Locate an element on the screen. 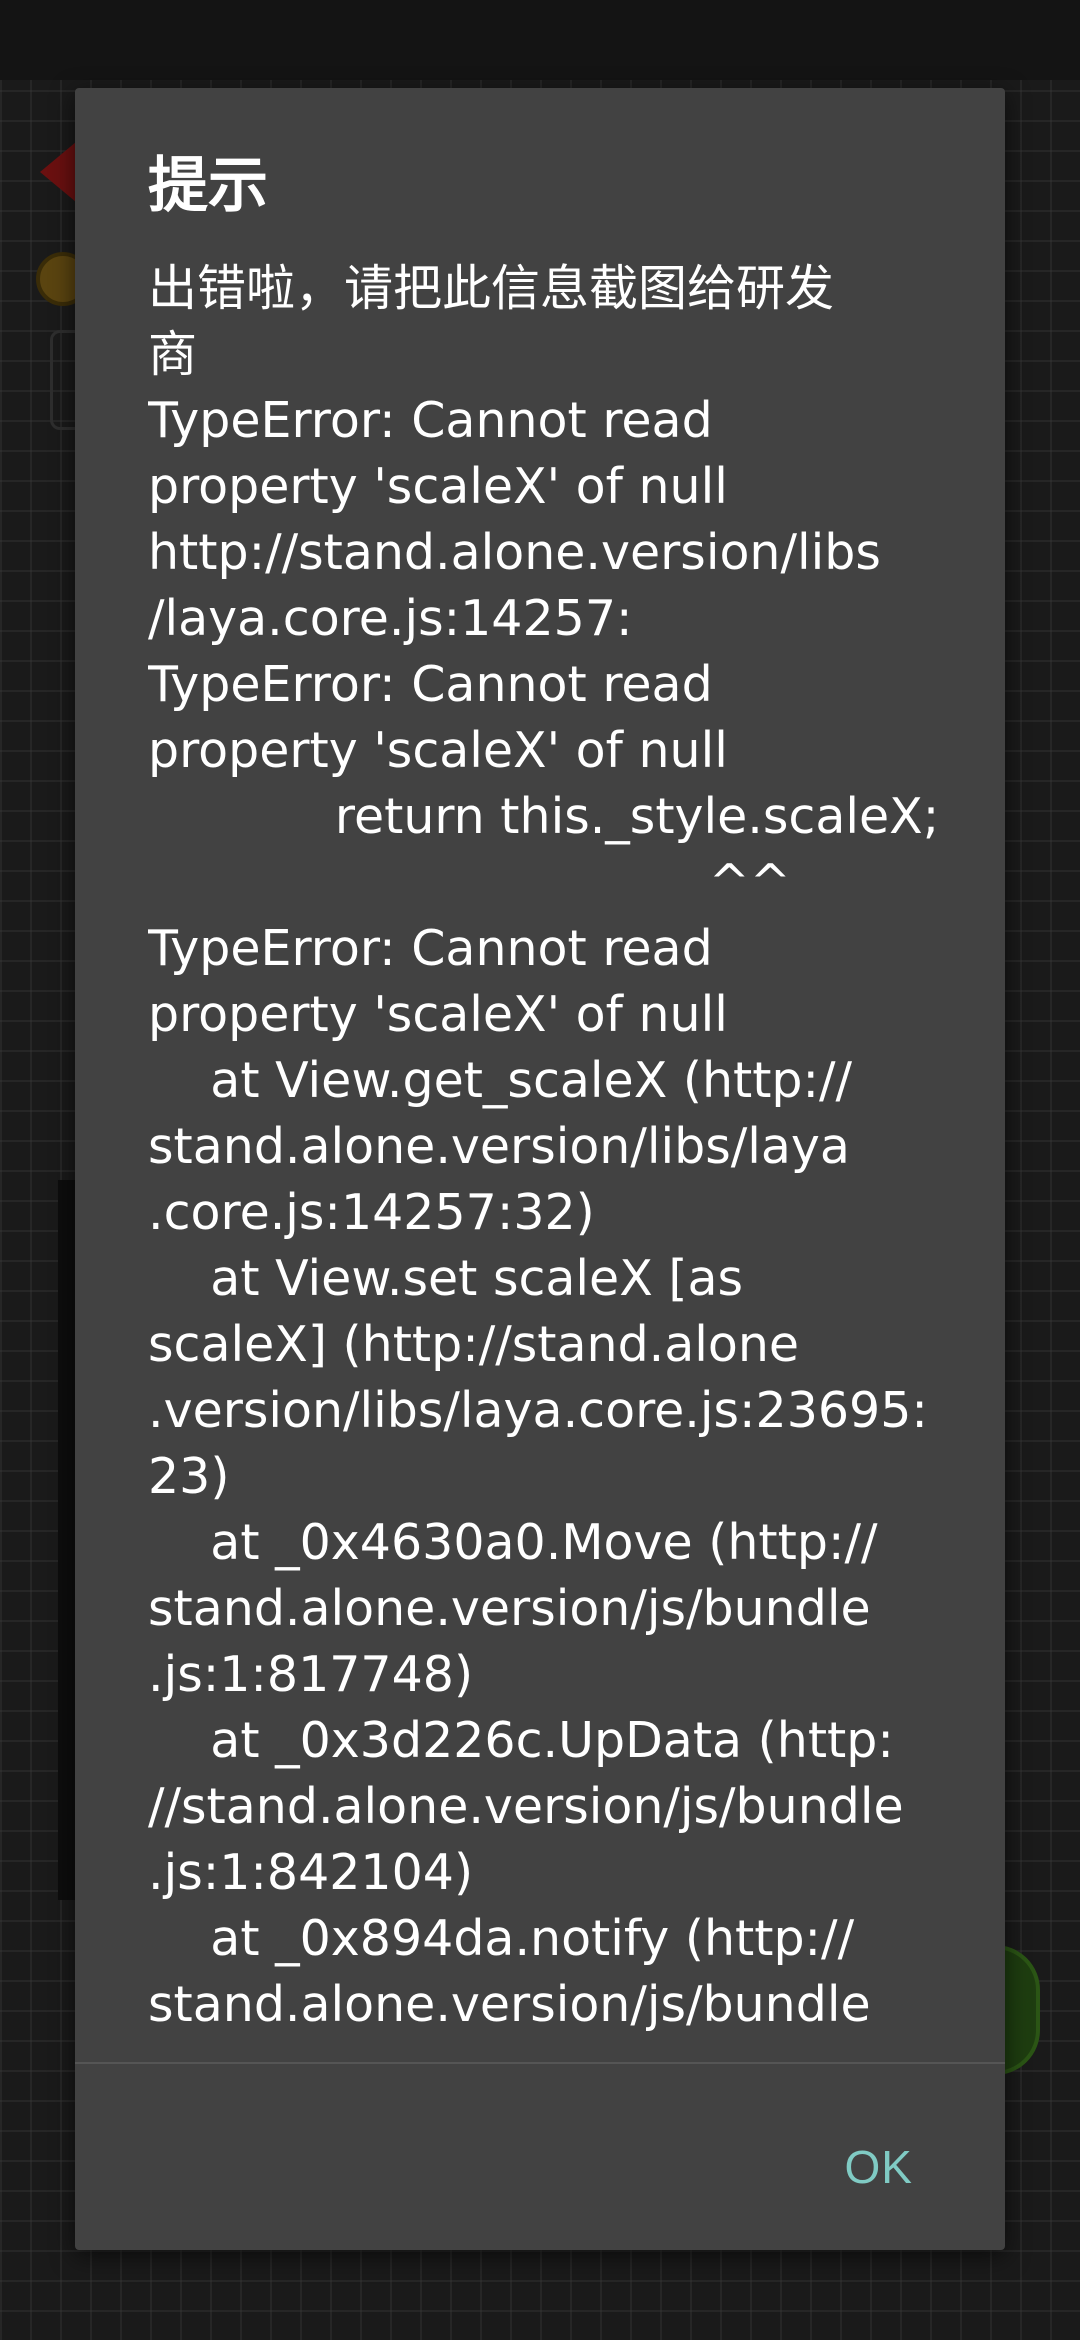  message-line: //stand.alone.version/js/bundle is located at coordinates (526, 1806).